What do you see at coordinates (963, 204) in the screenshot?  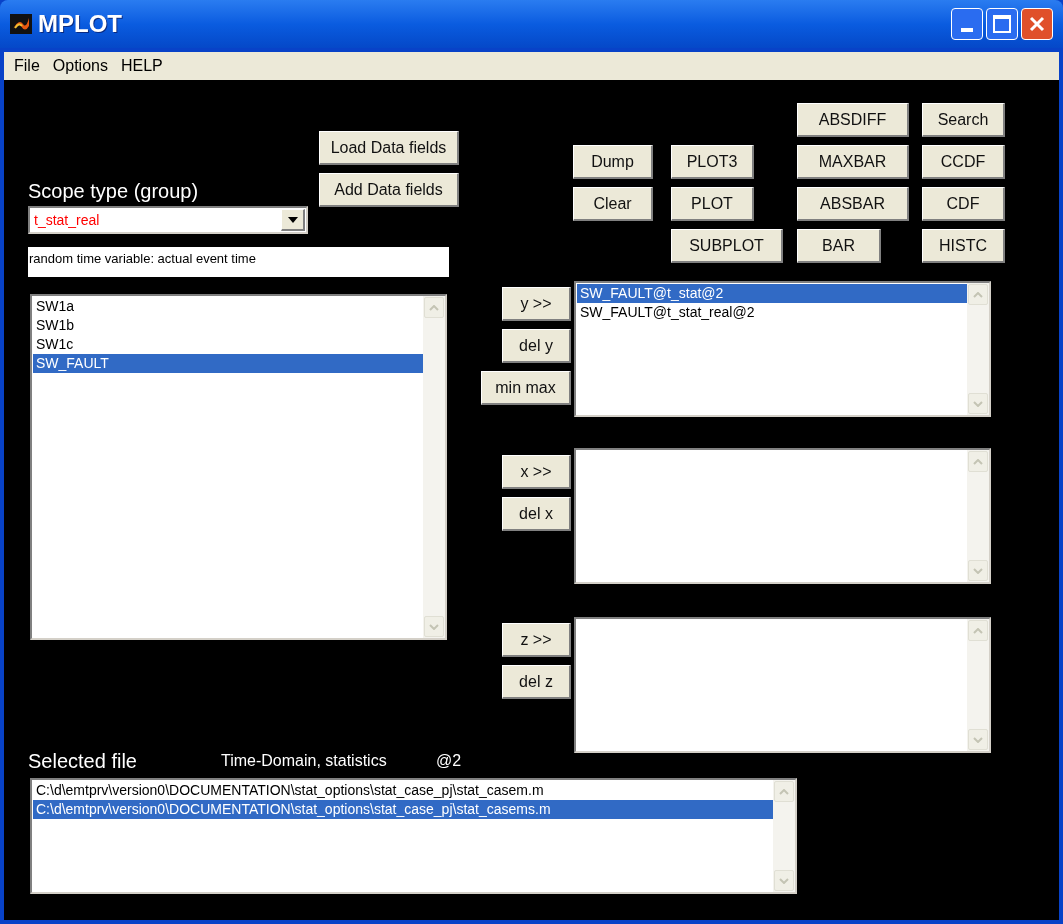 I see `push-button: CDF` at bounding box center [963, 204].